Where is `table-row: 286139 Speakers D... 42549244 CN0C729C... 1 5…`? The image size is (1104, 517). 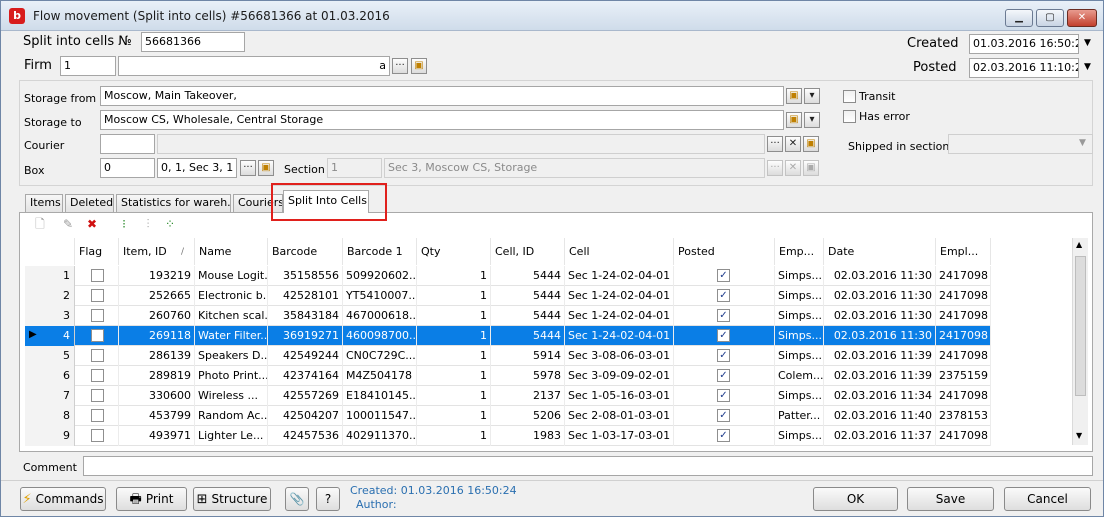
table-row: 286139 Speakers D... 42549244 CN0C729C... 1 5… is located at coordinates (533, 356).